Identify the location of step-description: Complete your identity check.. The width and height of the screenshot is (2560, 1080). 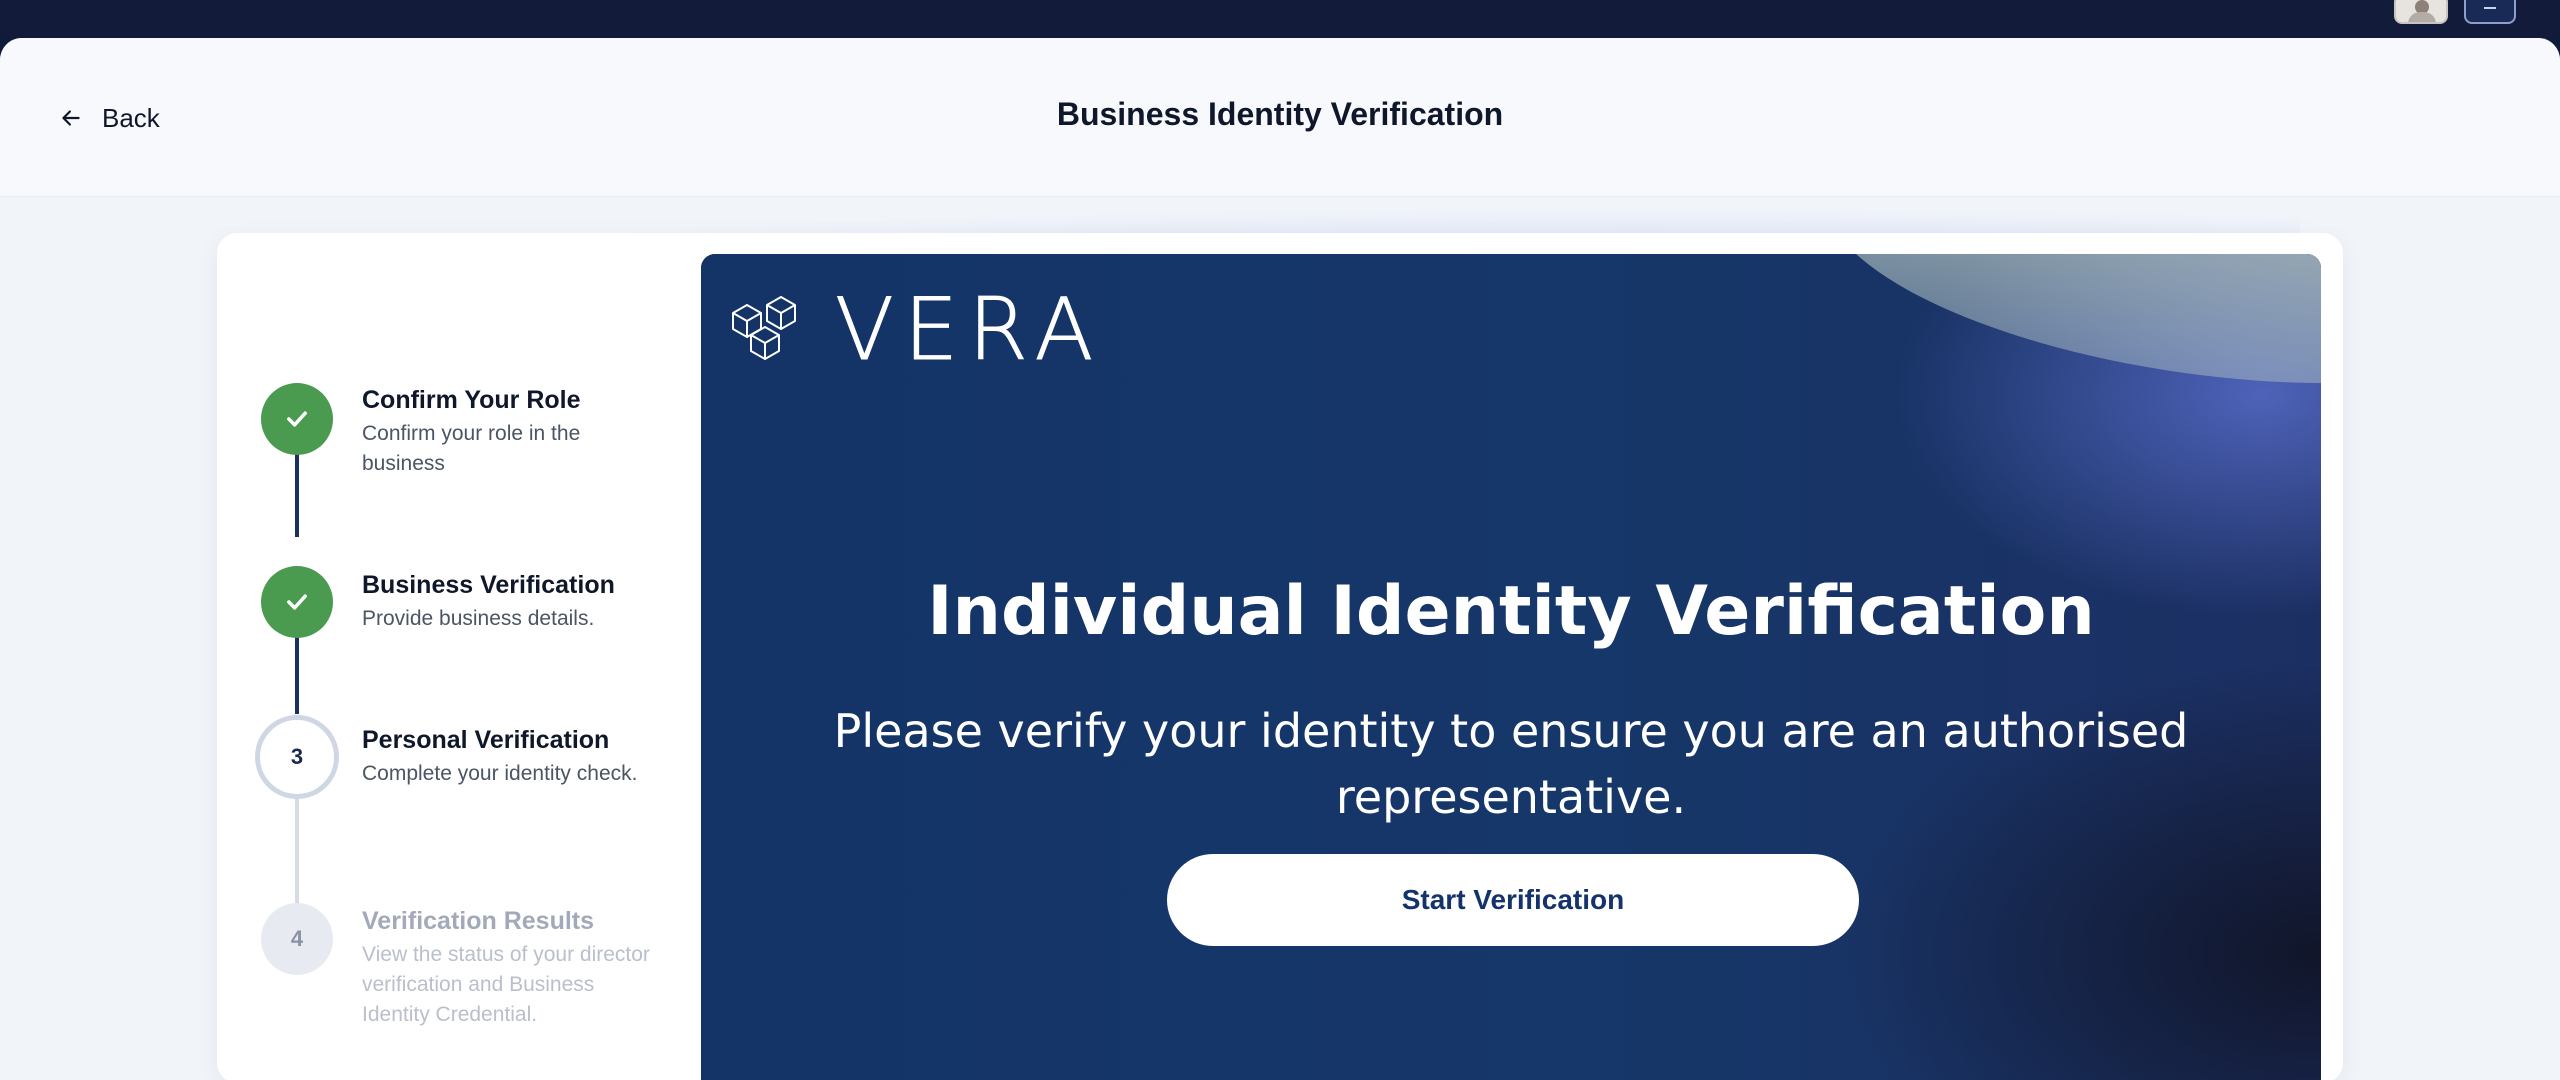
(500, 773).